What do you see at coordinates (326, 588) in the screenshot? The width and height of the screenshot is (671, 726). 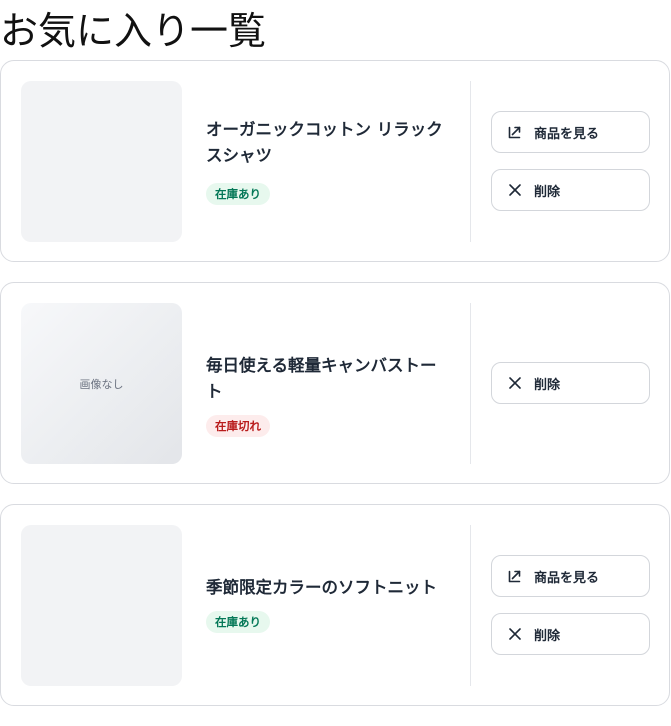 I see `product-name: 季節限定カラーのソフトニット` at bounding box center [326, 588].